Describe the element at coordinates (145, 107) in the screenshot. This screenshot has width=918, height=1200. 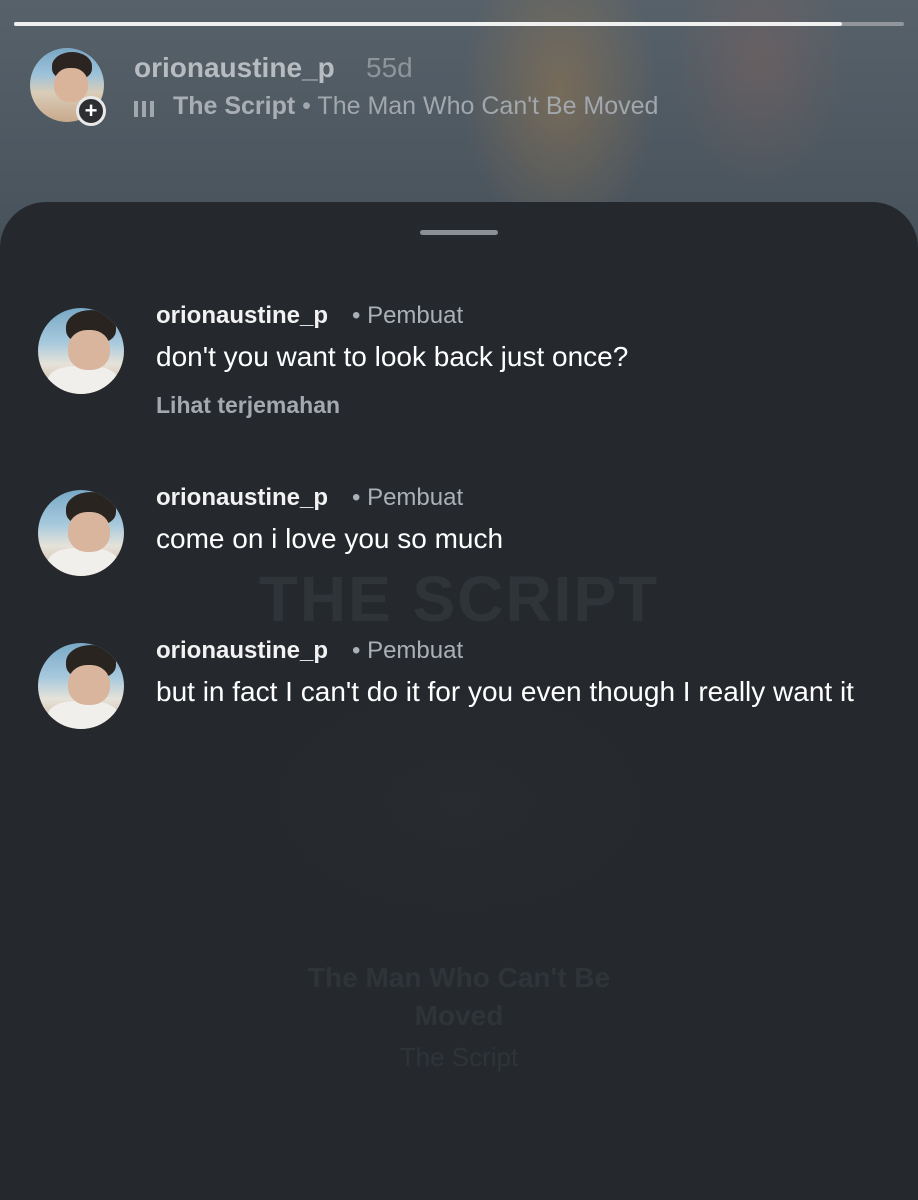
I see `music-bars-icon` at that location.